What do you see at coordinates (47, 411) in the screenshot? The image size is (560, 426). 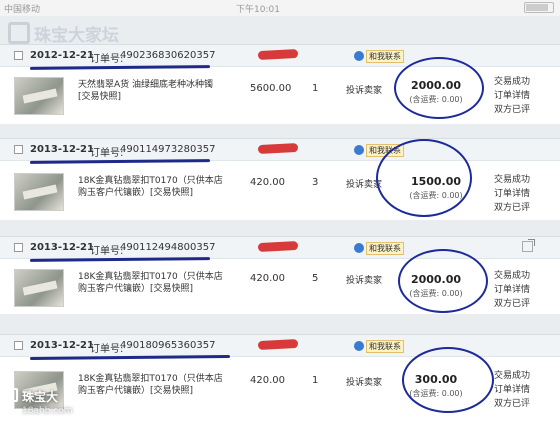 I see `watermark-url: 18ahb.com` at bounding box center [47, 411].